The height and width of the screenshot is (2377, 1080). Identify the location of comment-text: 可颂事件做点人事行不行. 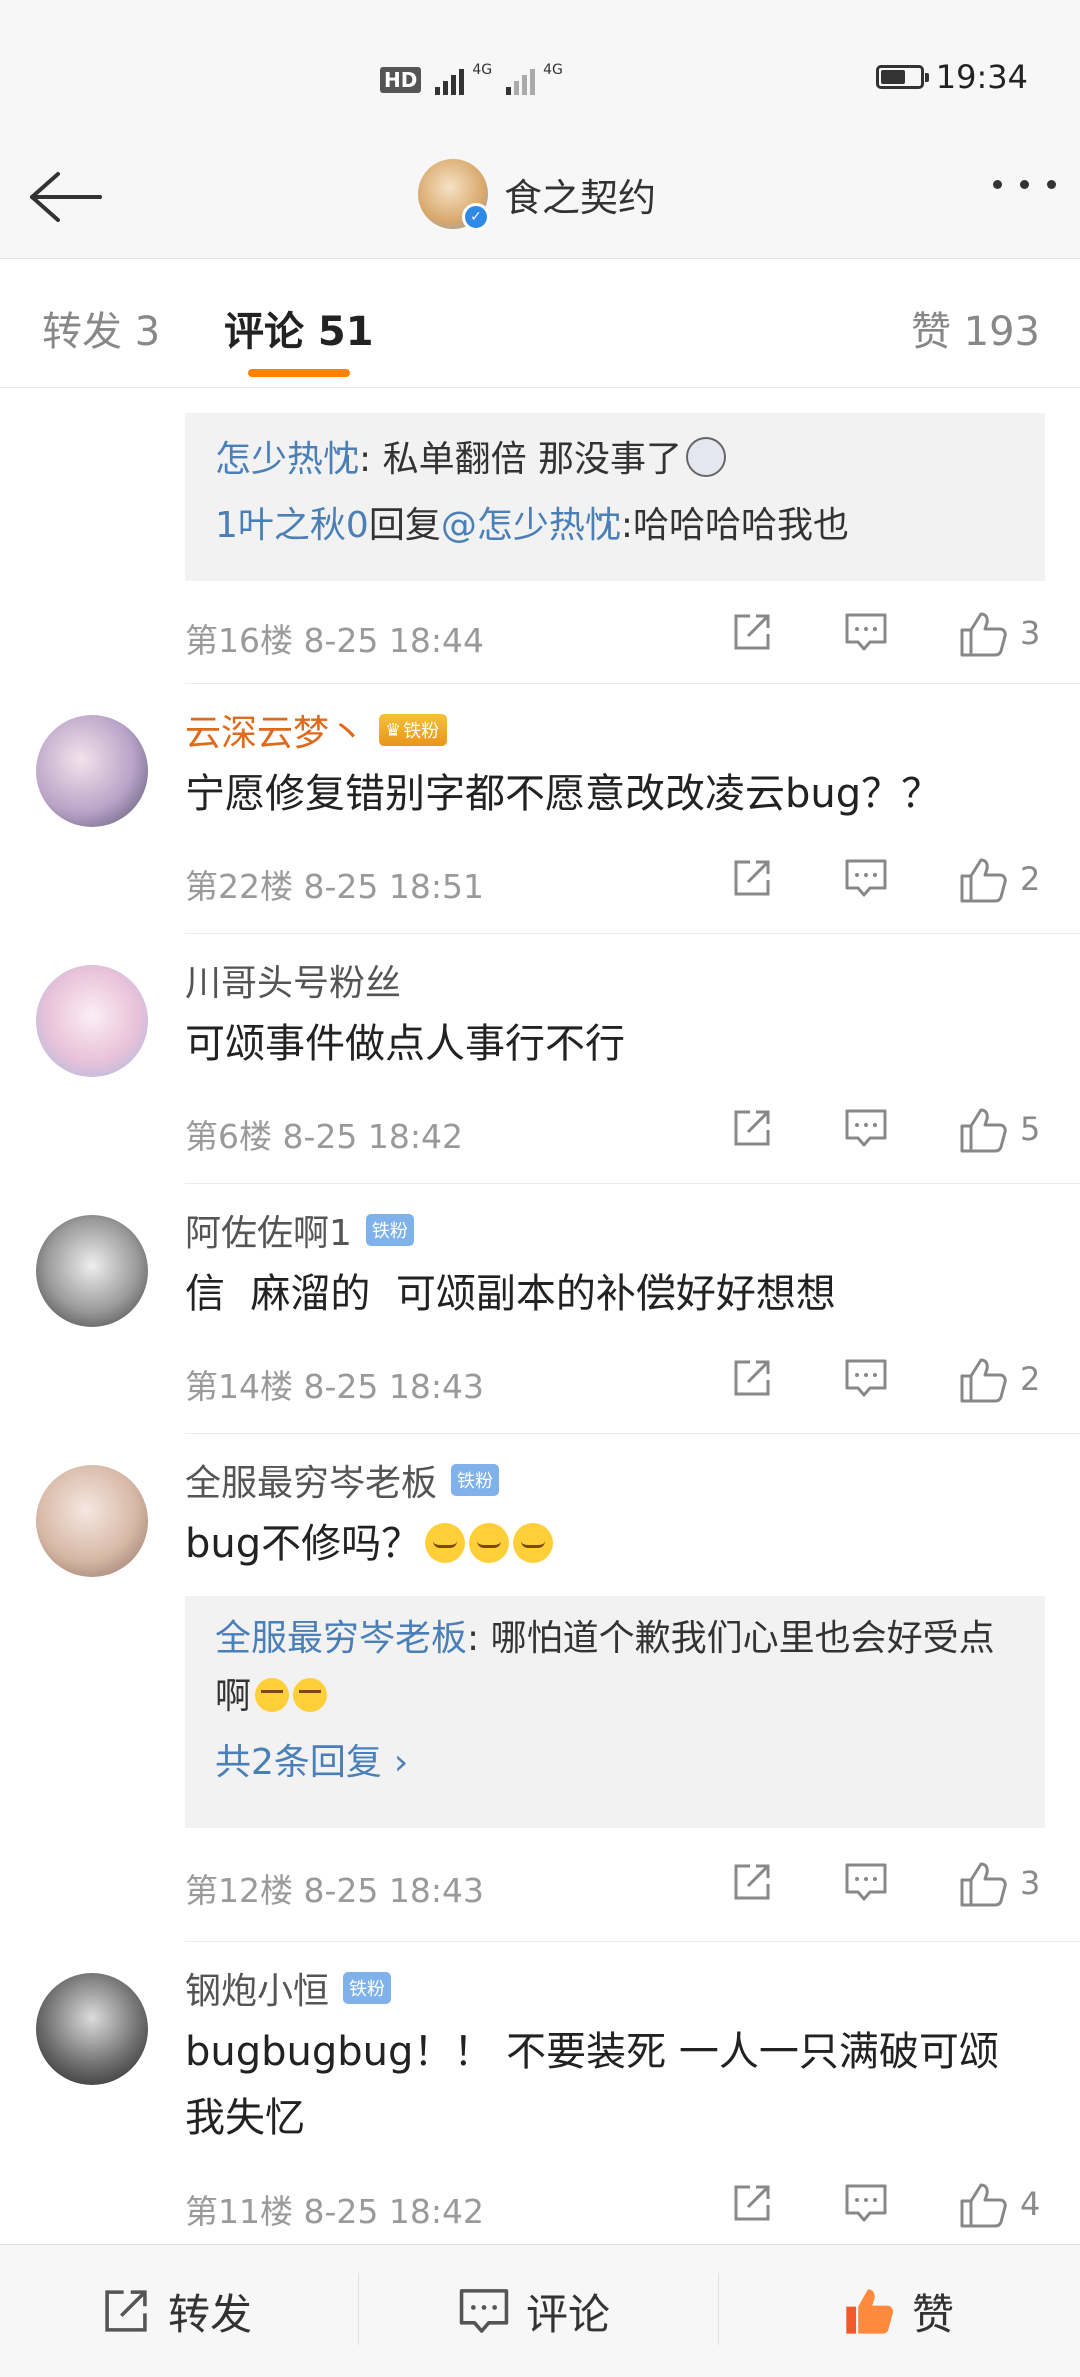
(405, 1044).